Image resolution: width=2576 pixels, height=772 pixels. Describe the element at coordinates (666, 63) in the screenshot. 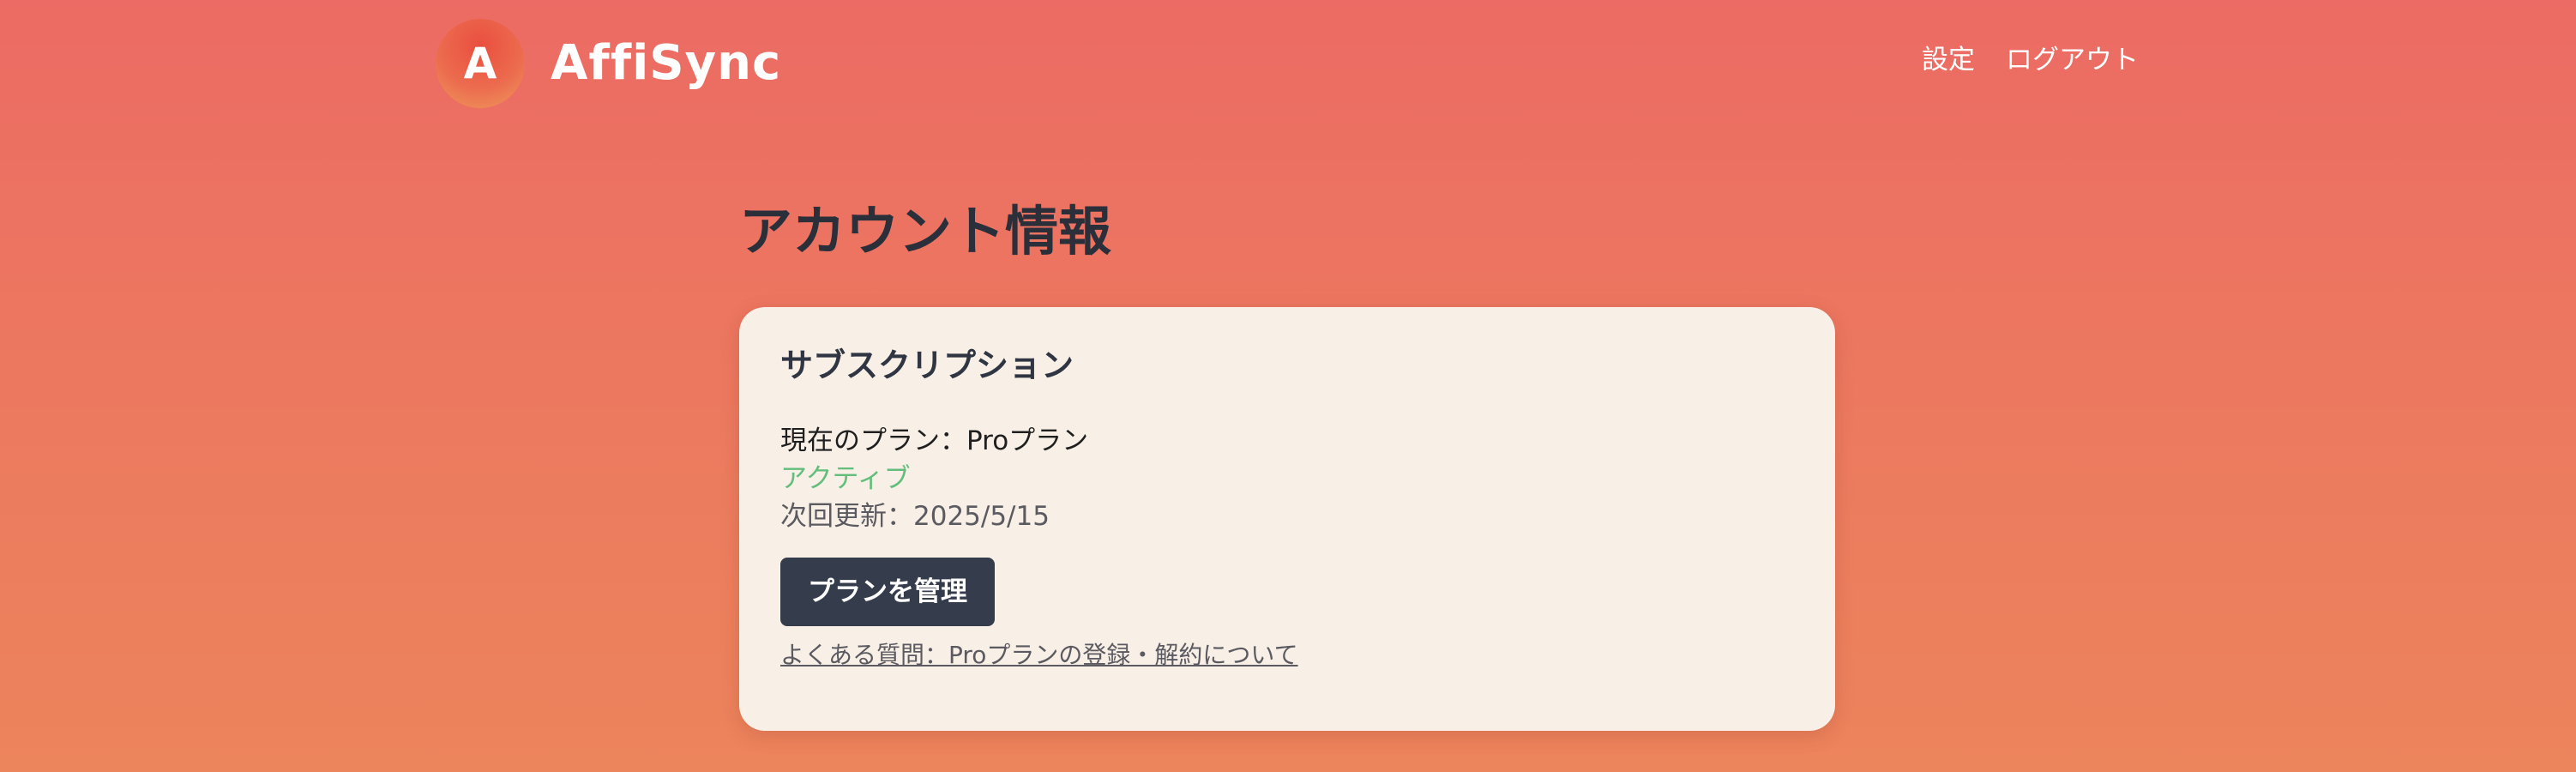

I see `brand-name: AffiSync` at that location.